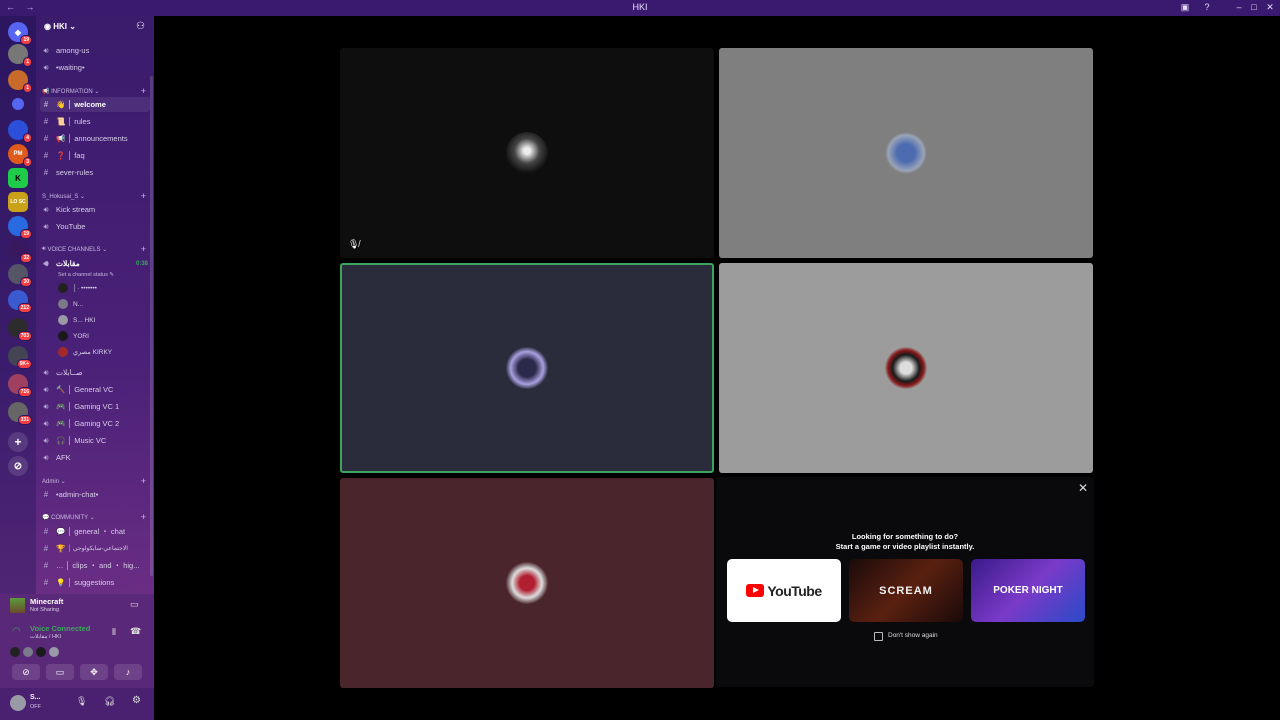 The image size is (1280, 720). Describe the element at coordinates (151, 326) in the screenshot. I see `scrollbar` at that location.